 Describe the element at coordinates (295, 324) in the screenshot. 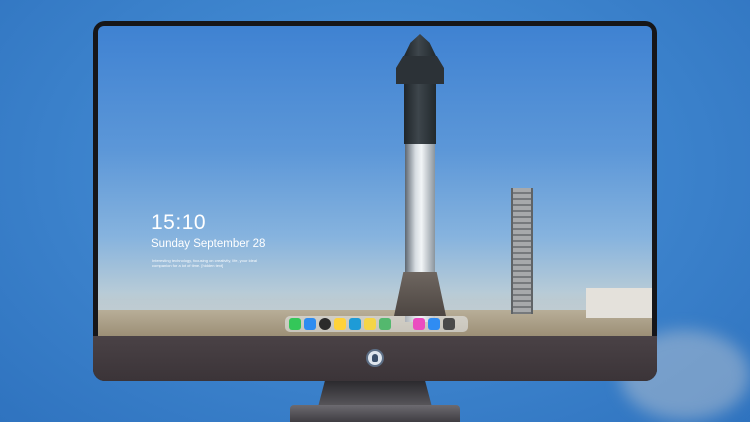

I see `message-icon` at that location.